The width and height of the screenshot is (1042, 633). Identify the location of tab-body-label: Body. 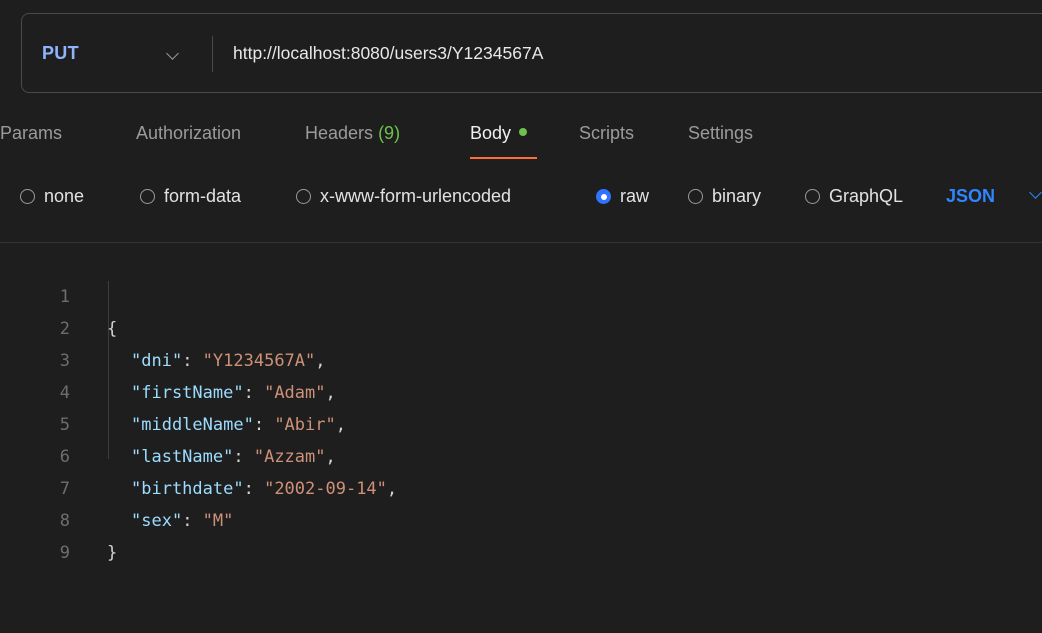
(491, 133).